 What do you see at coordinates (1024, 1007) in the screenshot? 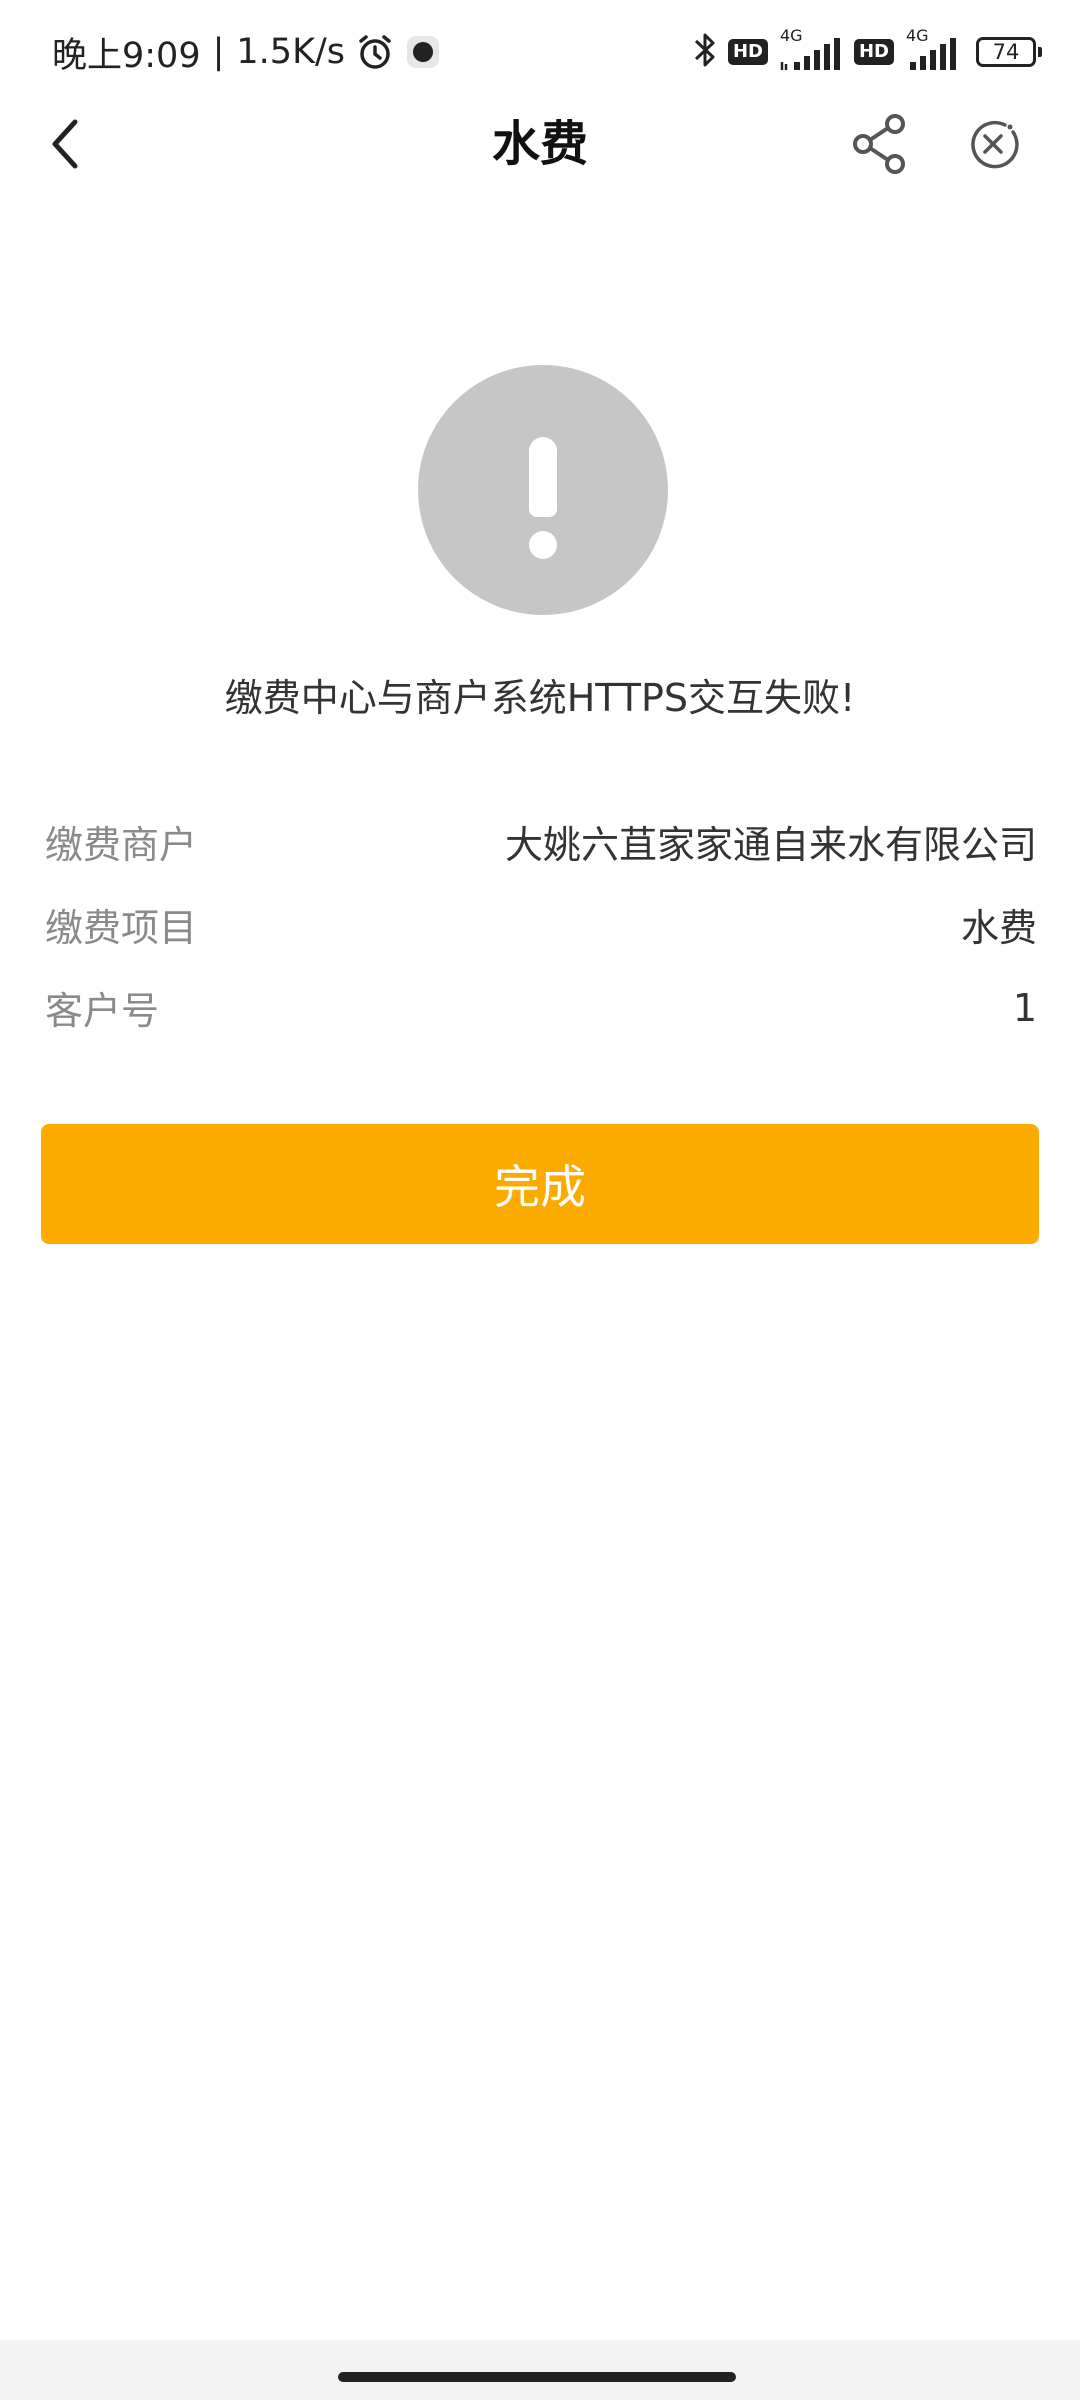
I see `detail-value: 1` at bounding box center [1024, 1007].